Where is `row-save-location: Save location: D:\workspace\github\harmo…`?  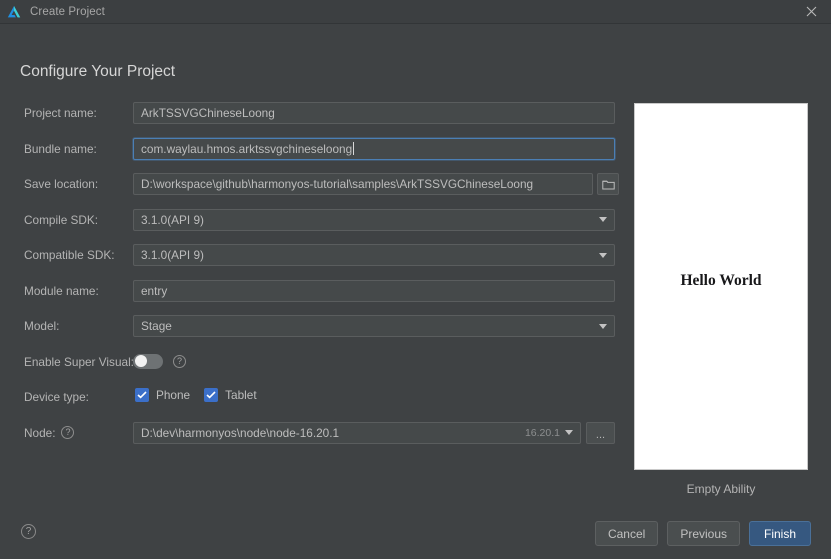
row-save-location: Save location: D:\workspace\github\harmo… is located at coordinates (310, 191).